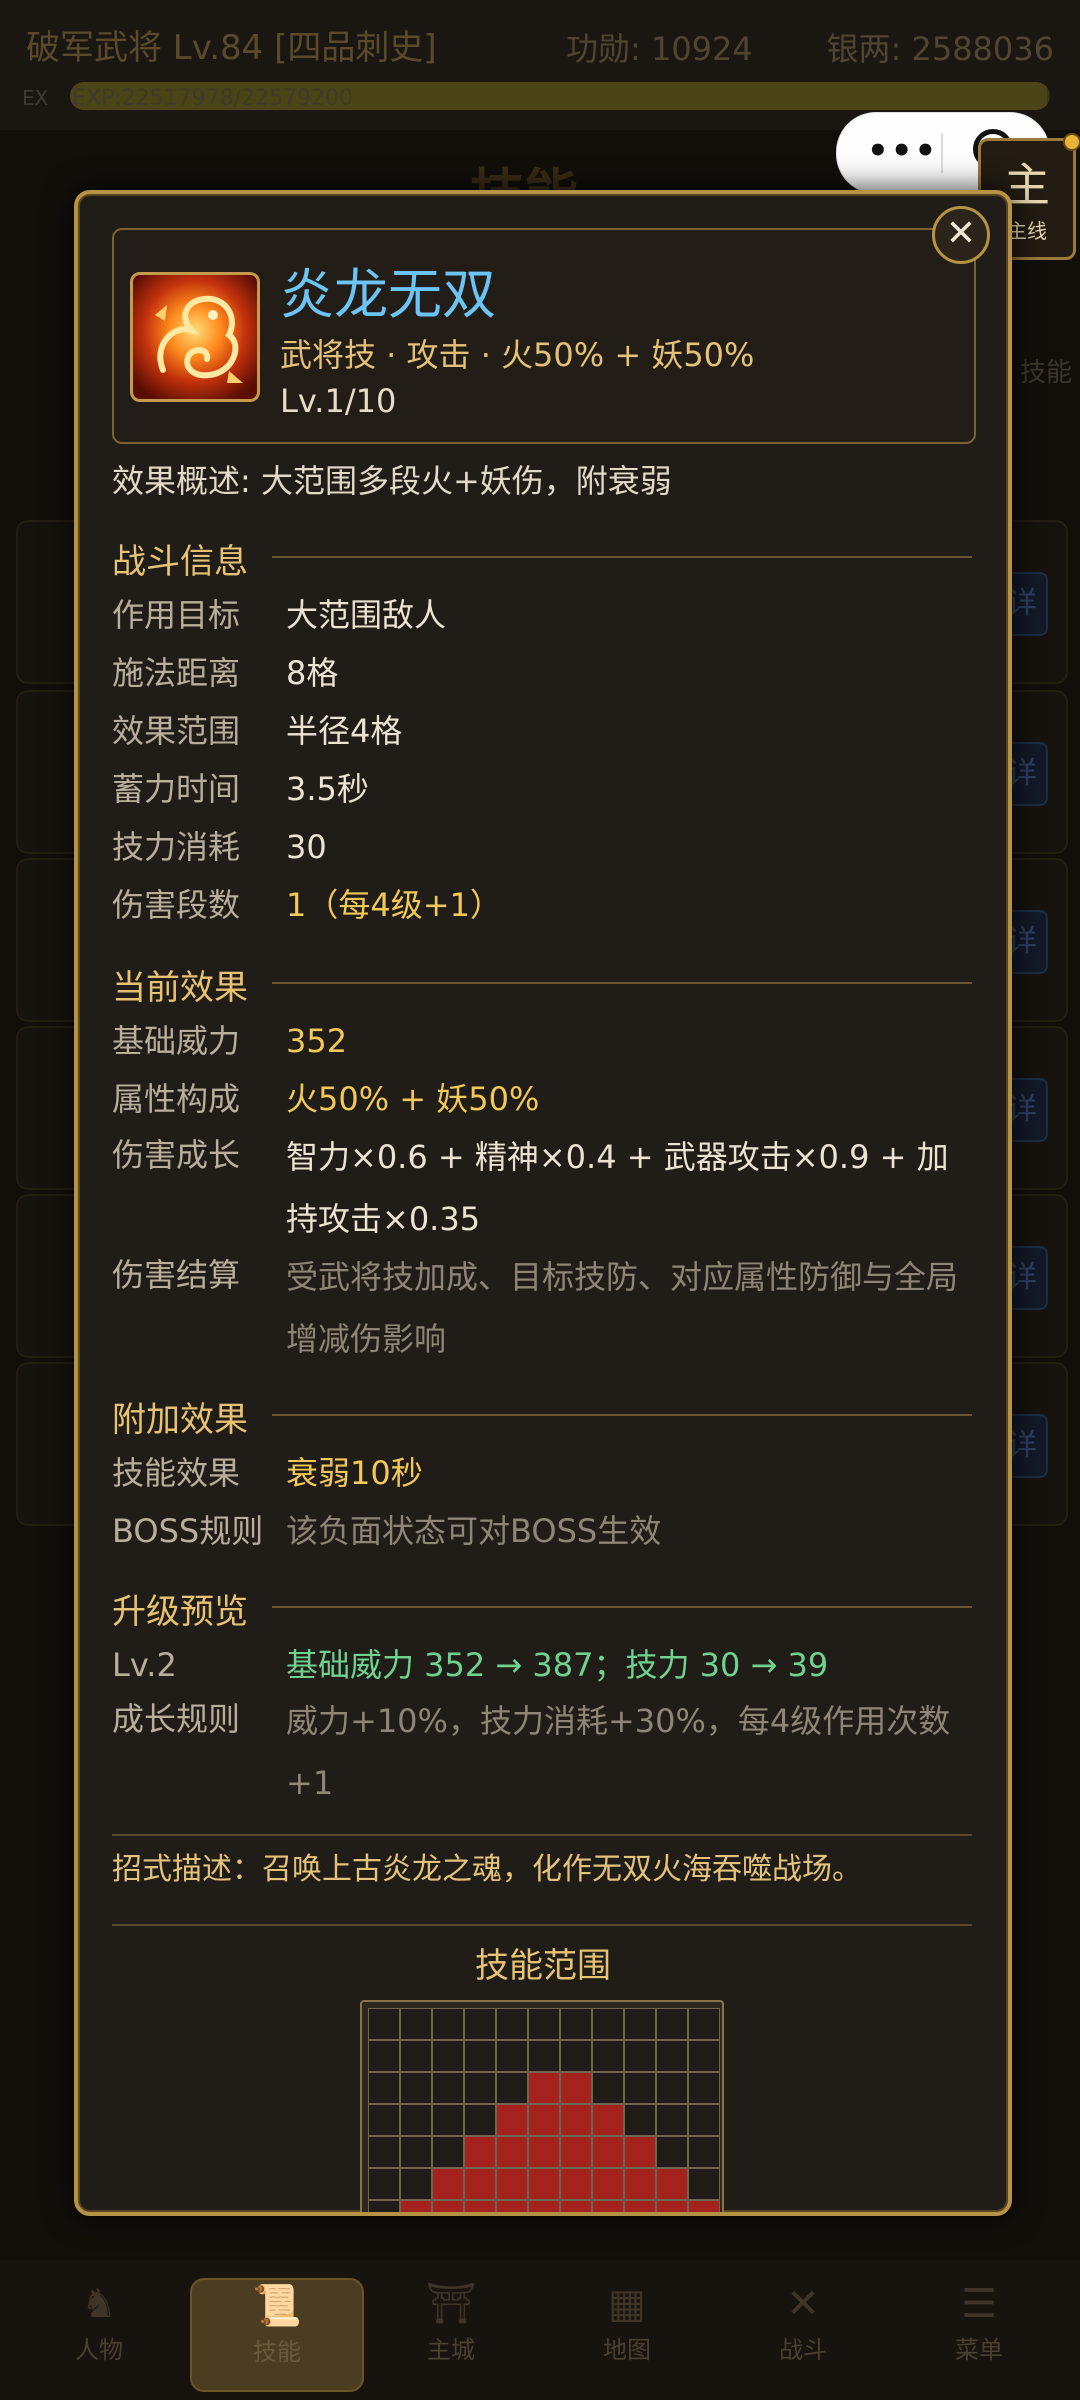 This screenshot has height=2400, width=1080. Describe the element at coordinates (180, 562) in the screenshot. I see `section-title-combat-info: 战斗信息` at that location.